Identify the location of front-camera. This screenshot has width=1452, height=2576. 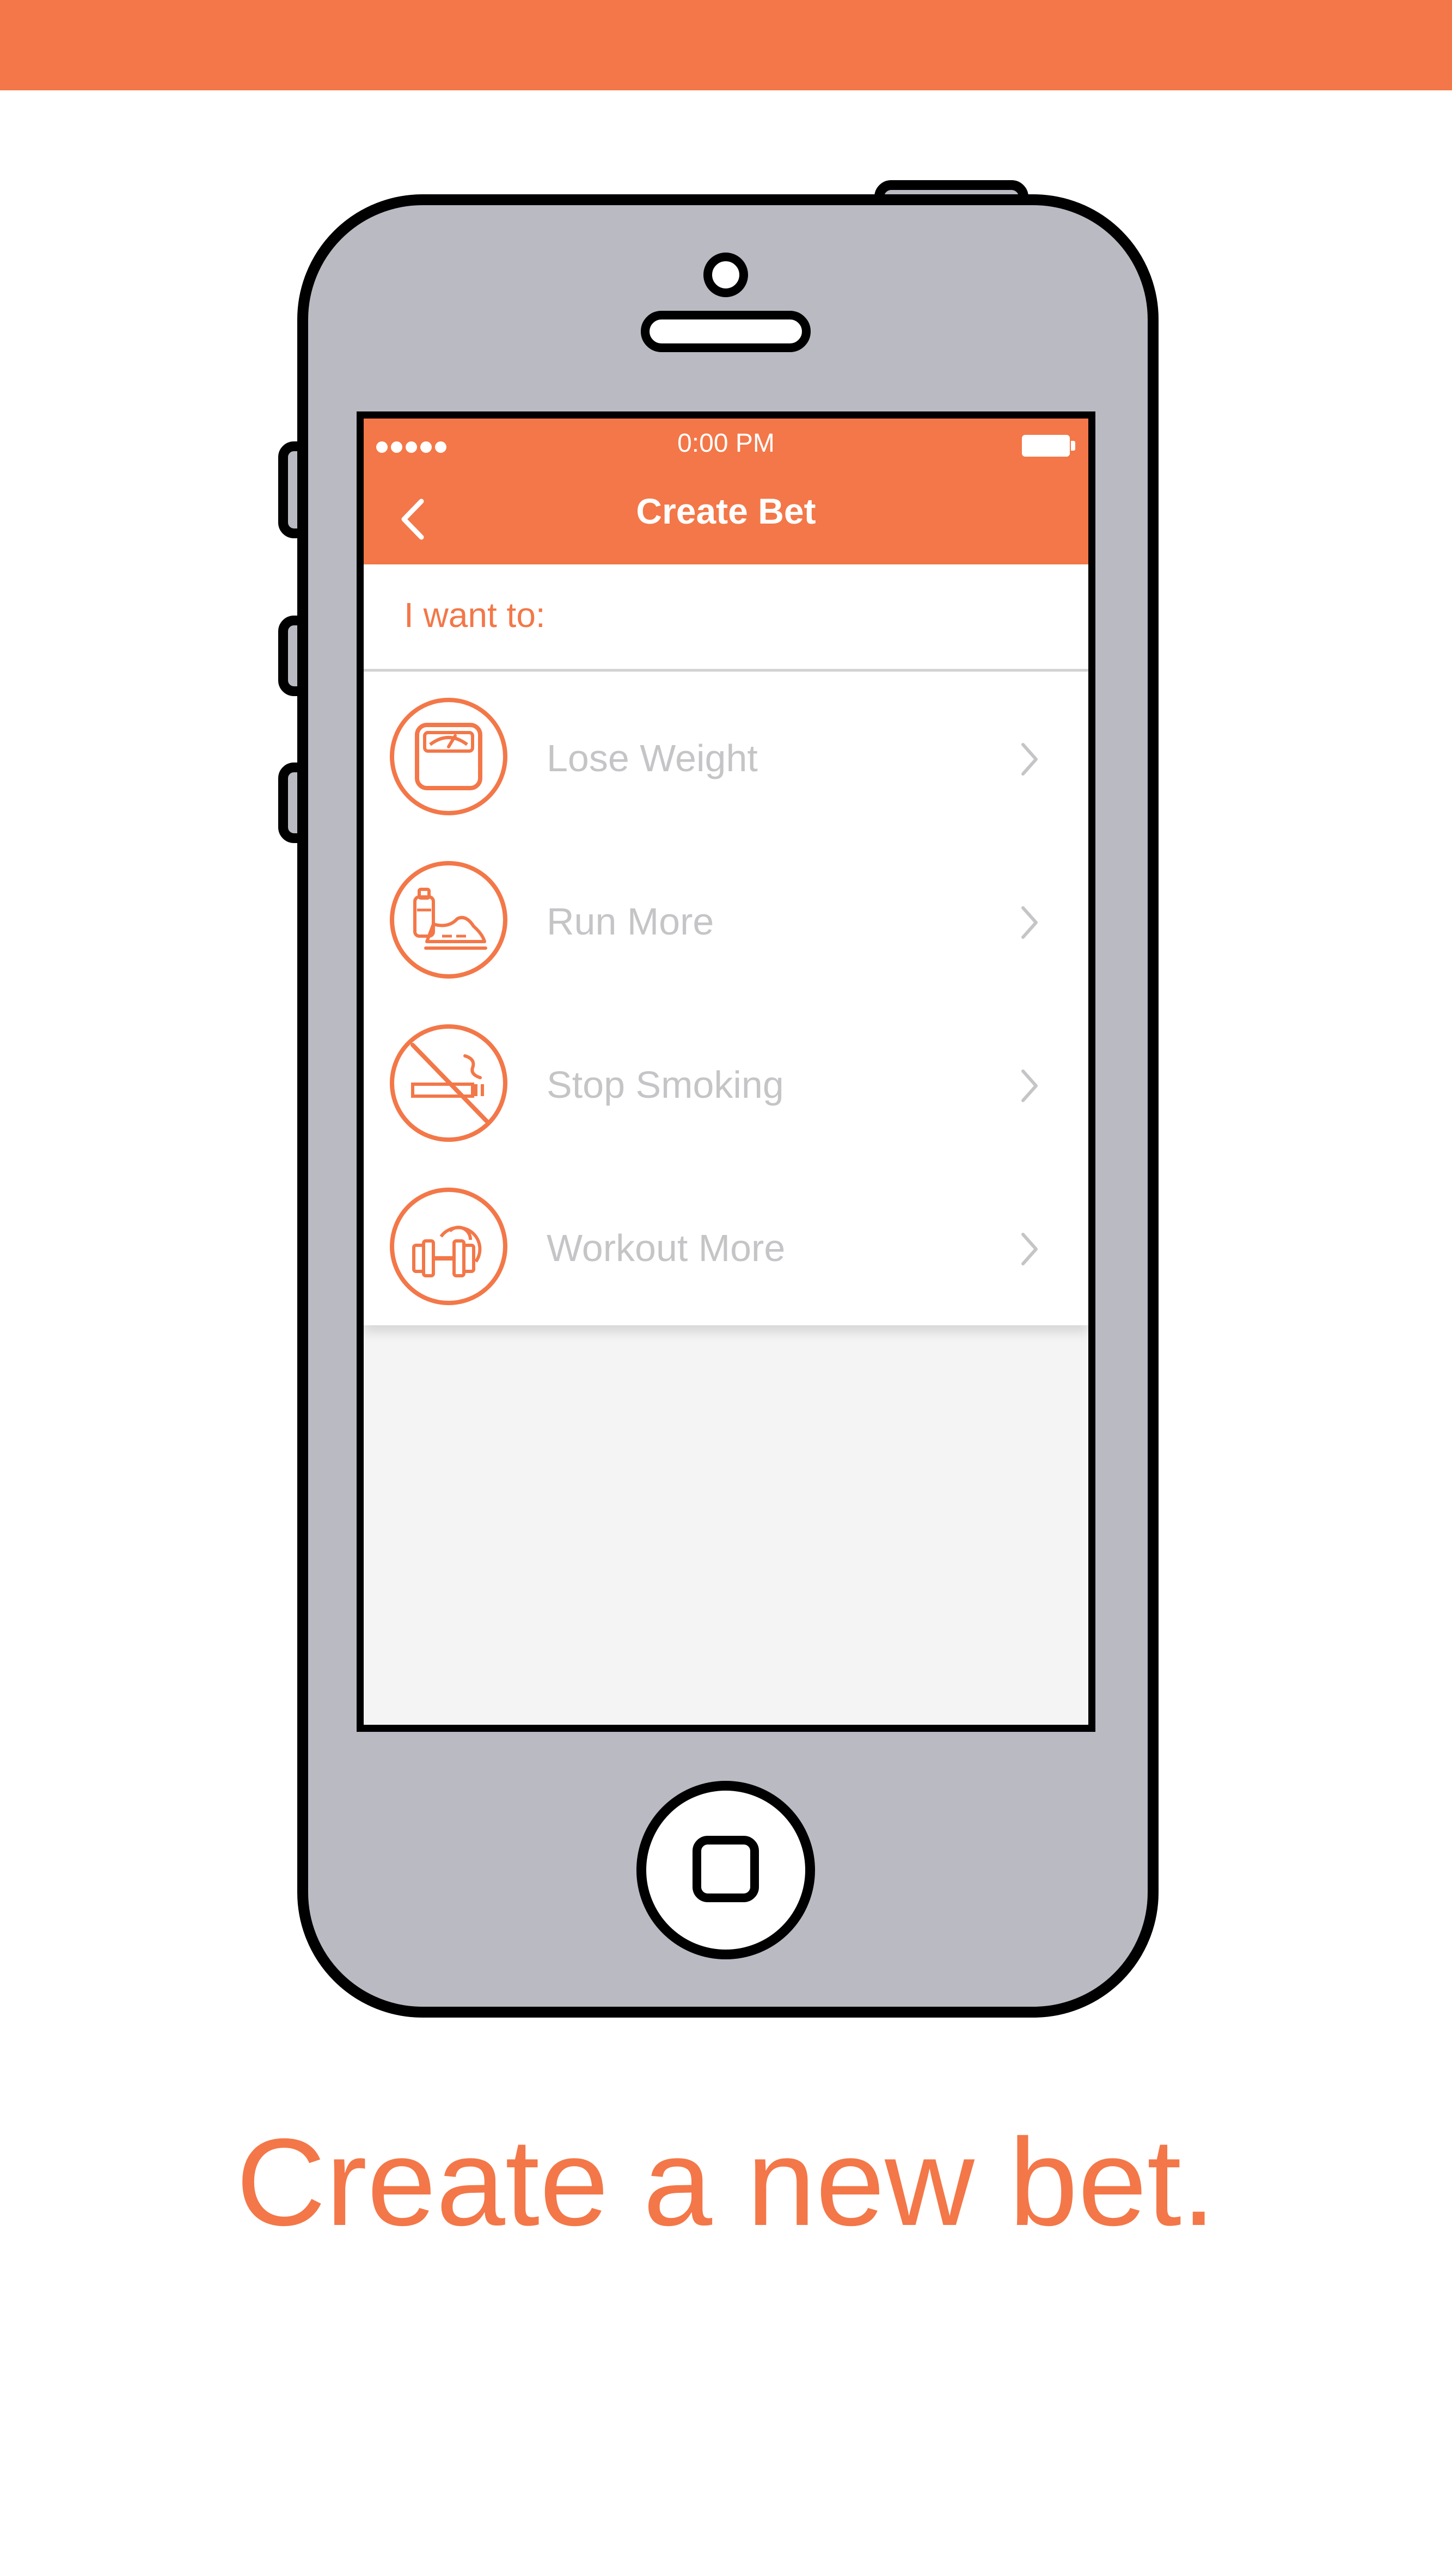
(725, 275).